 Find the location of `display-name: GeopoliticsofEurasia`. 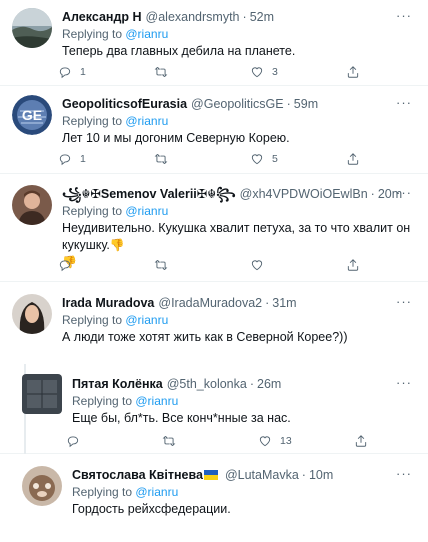

display-name: GeopoliticsofEurasia is located at coordinates (124, 104).